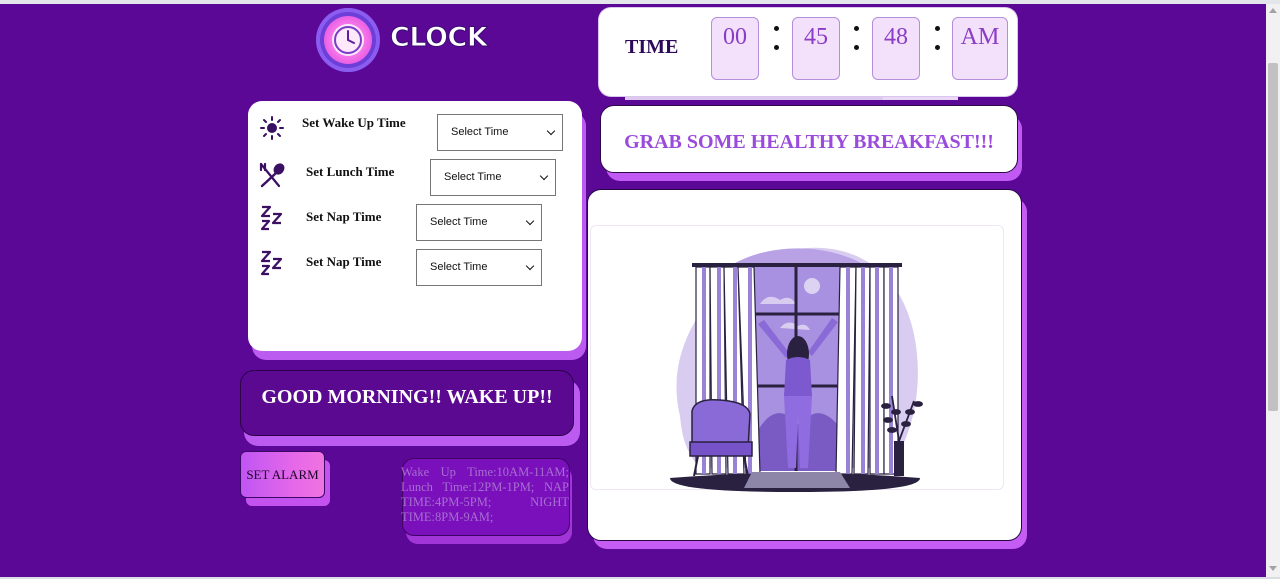 Image resolution: width=1280 pixels, height=579 pixels. Describe the element at coordinates (350, 171) in the screenshot. I see `lunch-time-label: Set Lunch Time` at that location.